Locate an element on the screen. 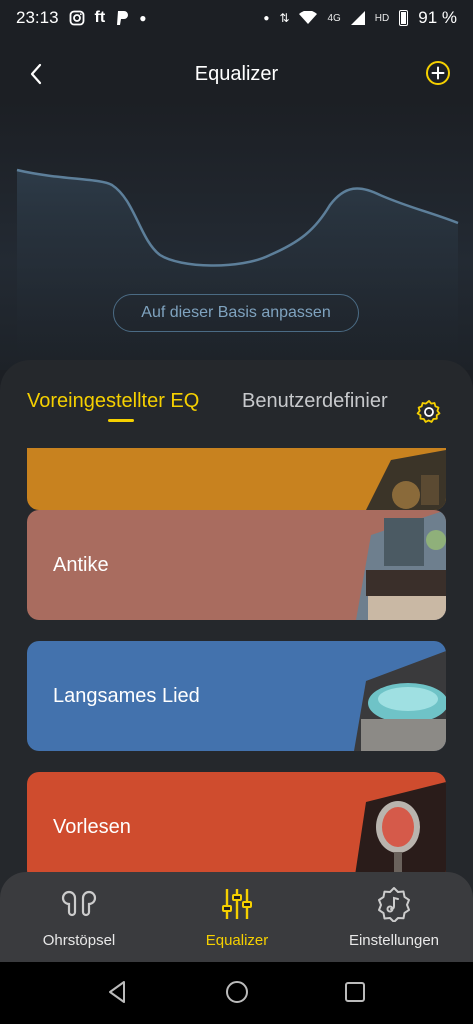 This screenshot has width=473, height=1024. home-circle-icon is located at coordinates (237, 992).